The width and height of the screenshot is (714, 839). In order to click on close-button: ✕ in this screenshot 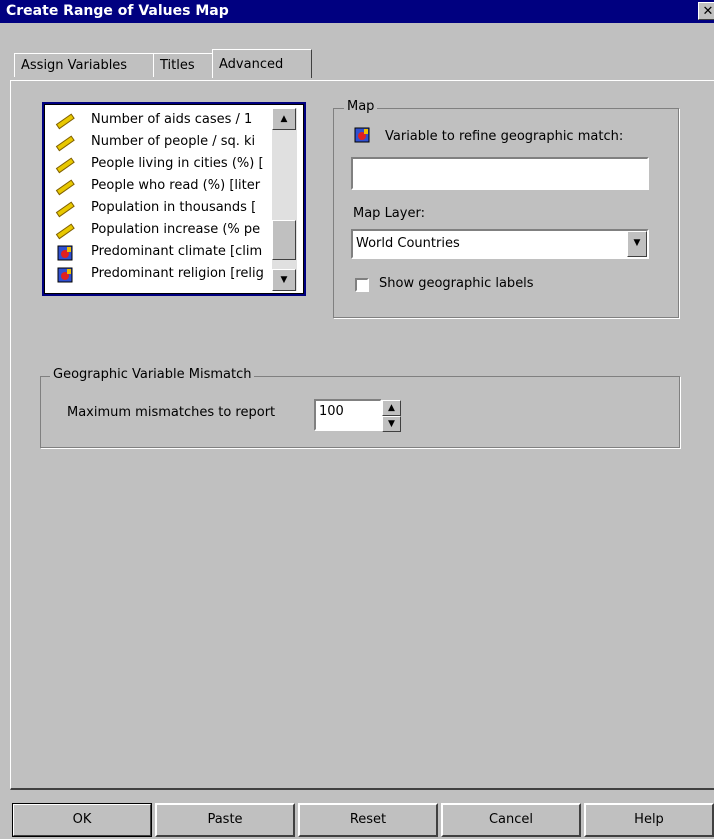, I will do `click(706, 11)`.